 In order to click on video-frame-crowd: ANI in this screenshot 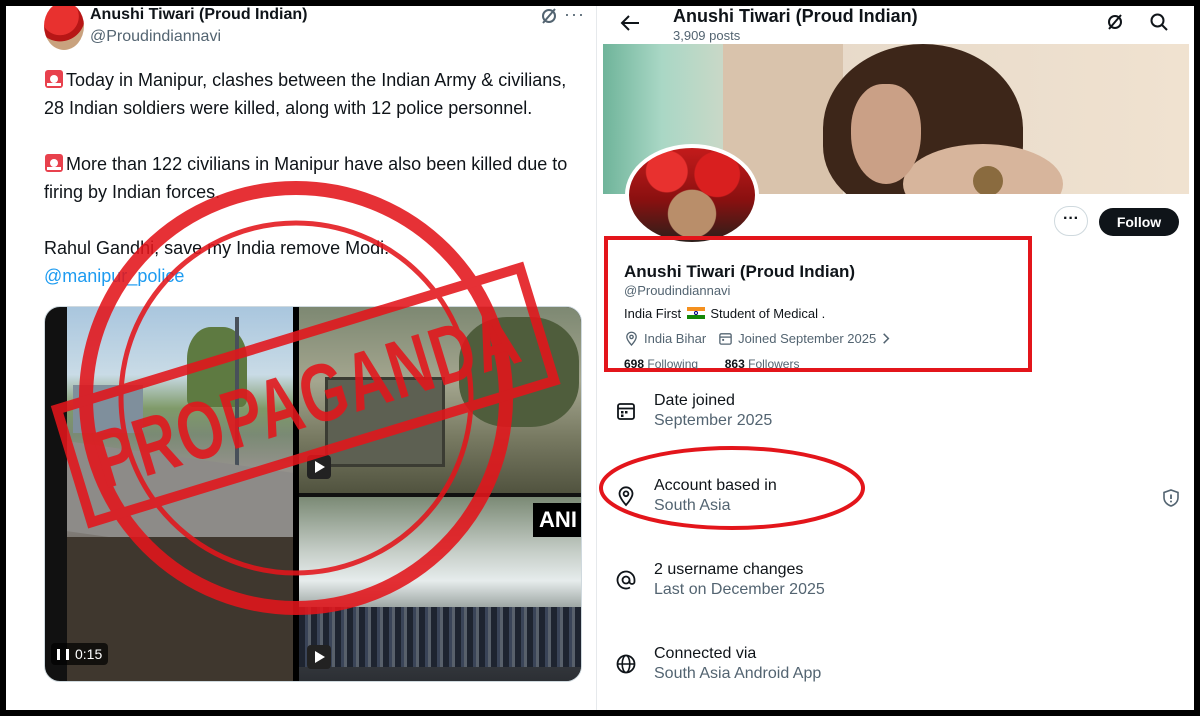, I will do `click(440, 589)`.